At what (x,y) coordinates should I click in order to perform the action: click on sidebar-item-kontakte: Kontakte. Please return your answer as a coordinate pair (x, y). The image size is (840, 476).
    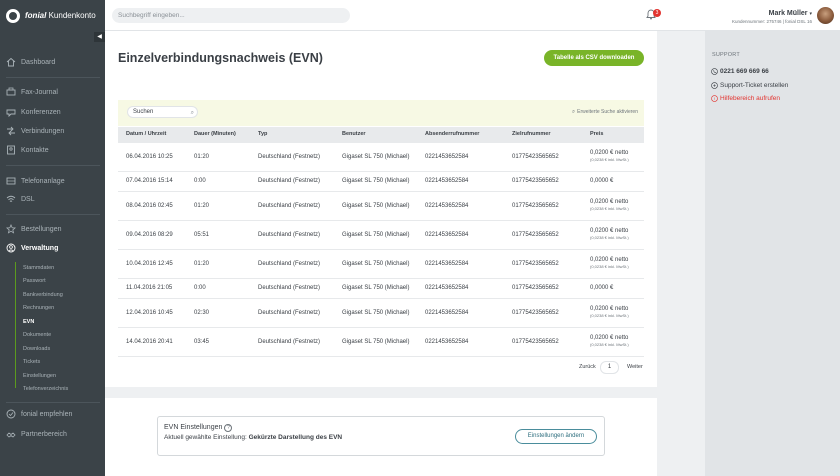
    Looking at the image, I should click on (27, 150).